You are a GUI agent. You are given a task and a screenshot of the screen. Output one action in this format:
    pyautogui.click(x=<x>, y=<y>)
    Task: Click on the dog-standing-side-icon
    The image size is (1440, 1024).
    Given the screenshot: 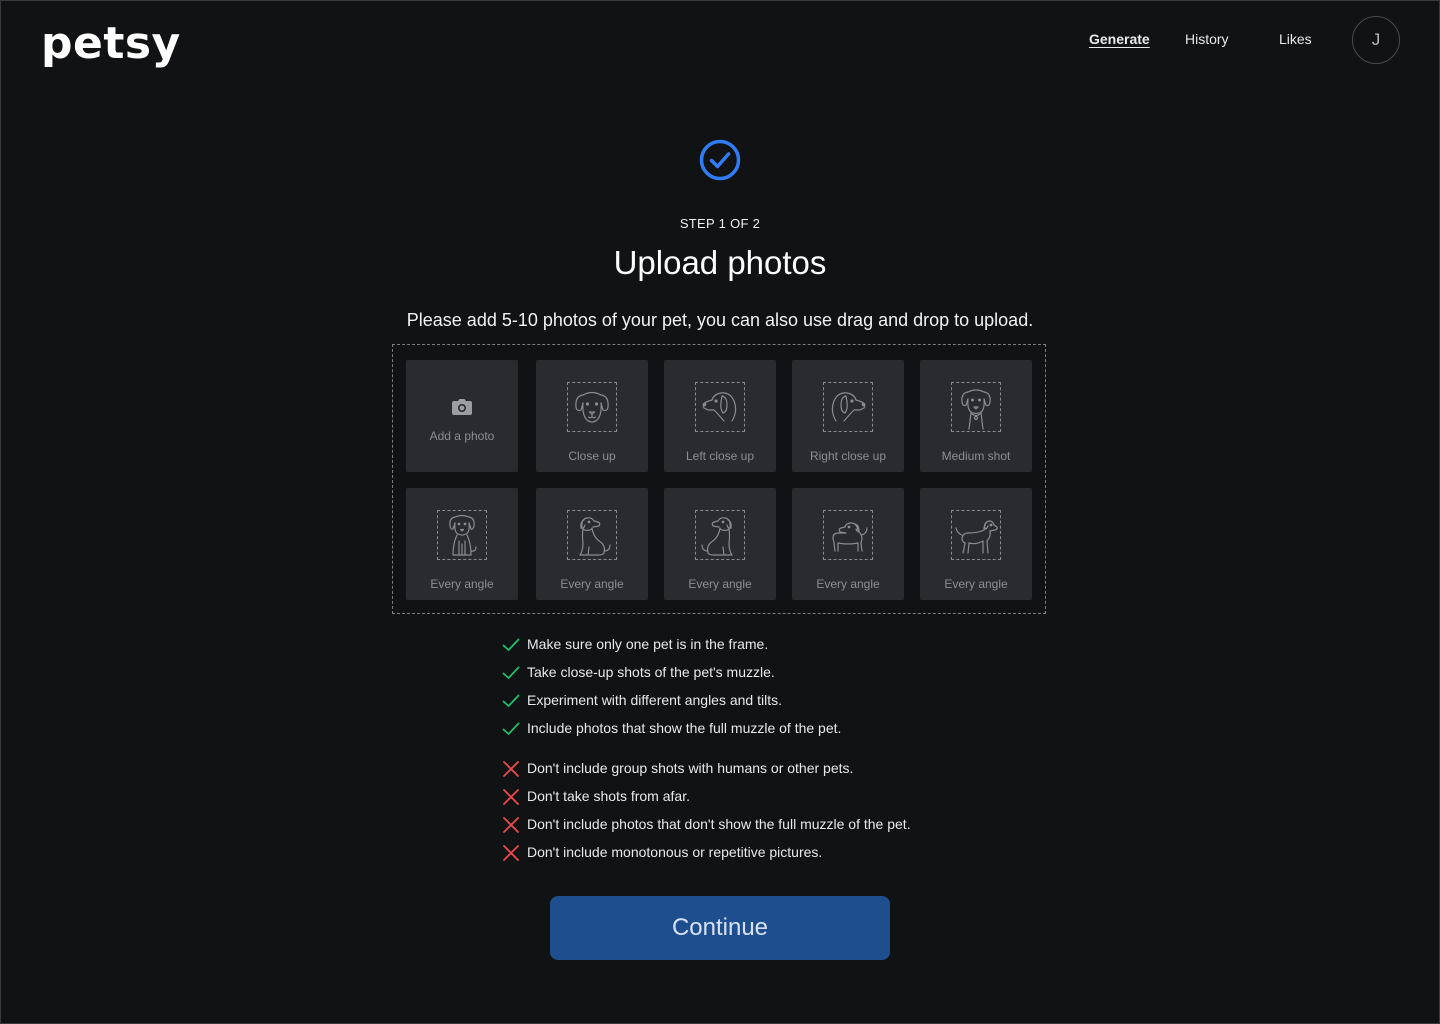 What is the action you would take?
    pyautogui.click(x=976, y=537)
    